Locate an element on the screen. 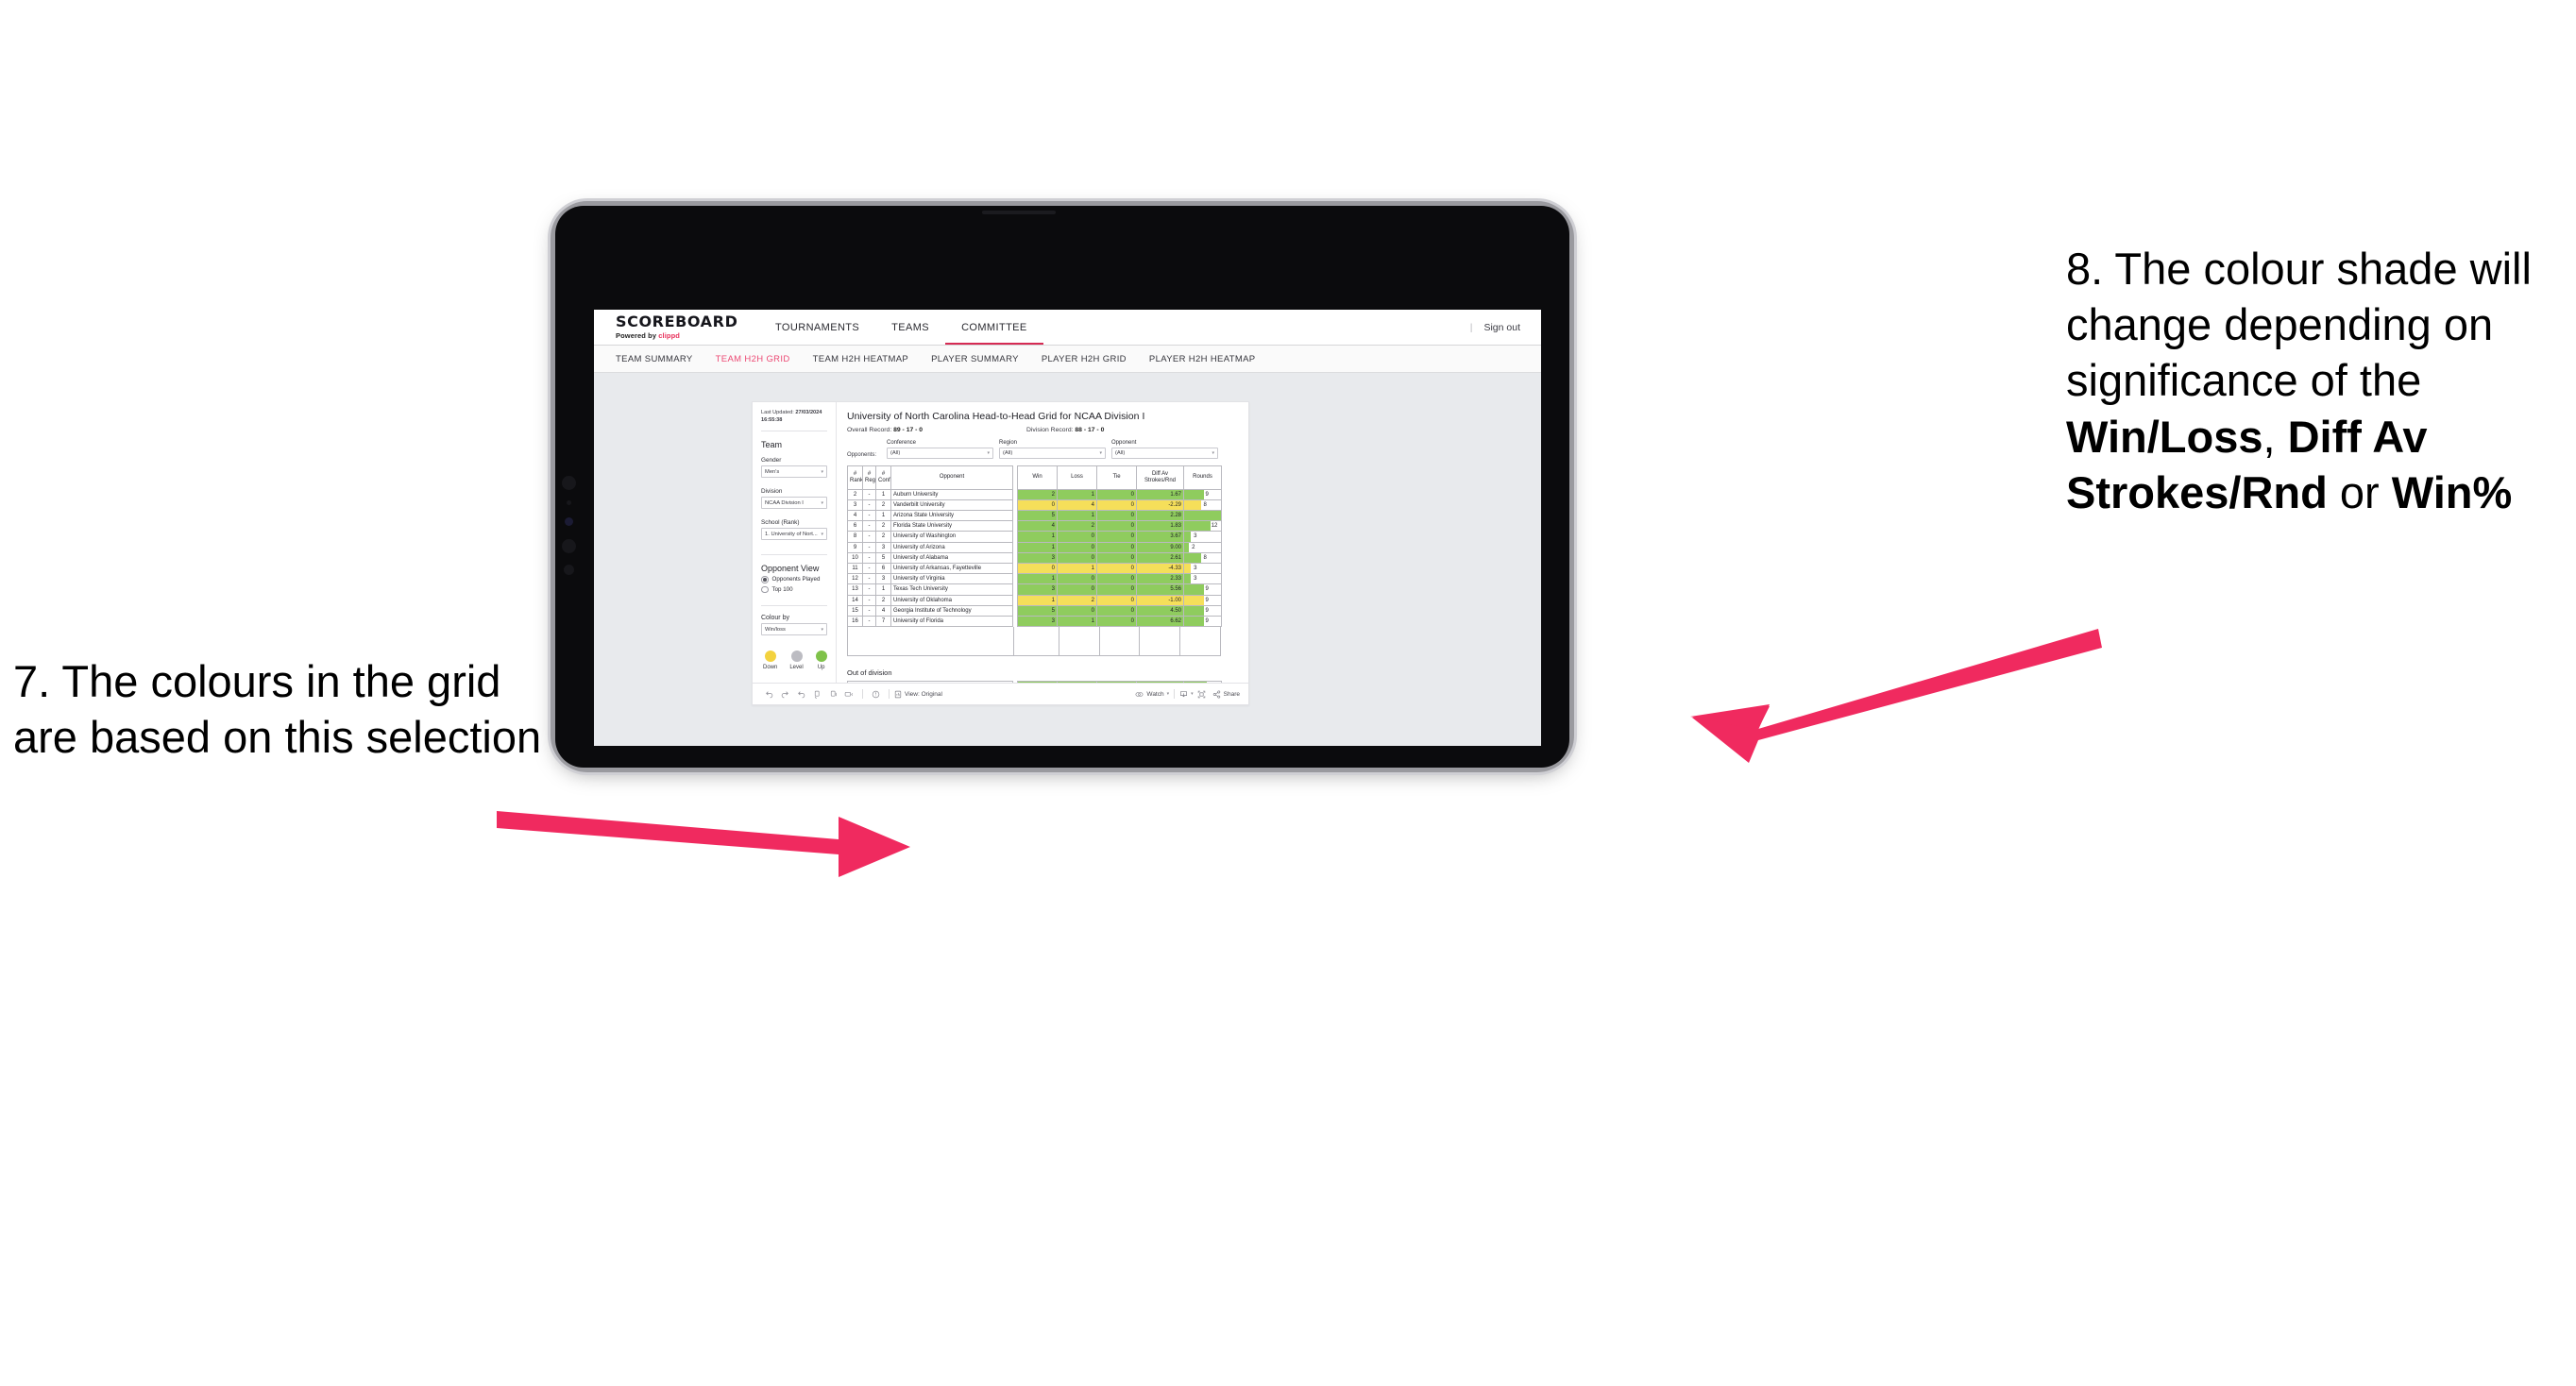 Image resolution: width=2576 pixels, height=1386 pixels. school-select: 1. University of Nort... ▾ is located at coordinates (794, 534).